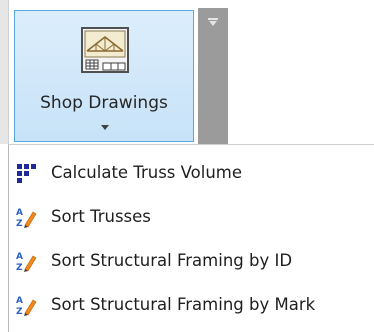 Image resolution: width=374 pixels, height=332 pixels. I want to click on grid-icon, so click(26, 173).